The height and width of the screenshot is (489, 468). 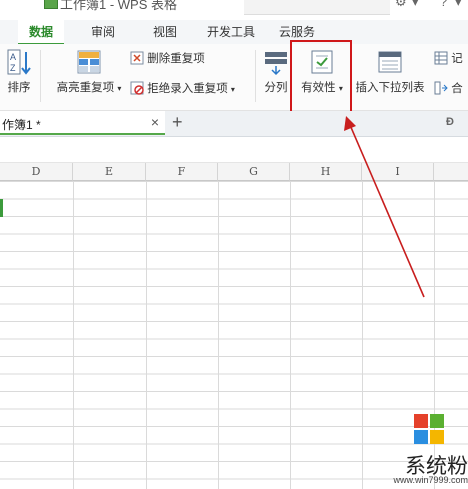 What do you see at coordinates (109, 172) in the screenshot?
I see `column-header-e: E` at bounding box center [109, 172].